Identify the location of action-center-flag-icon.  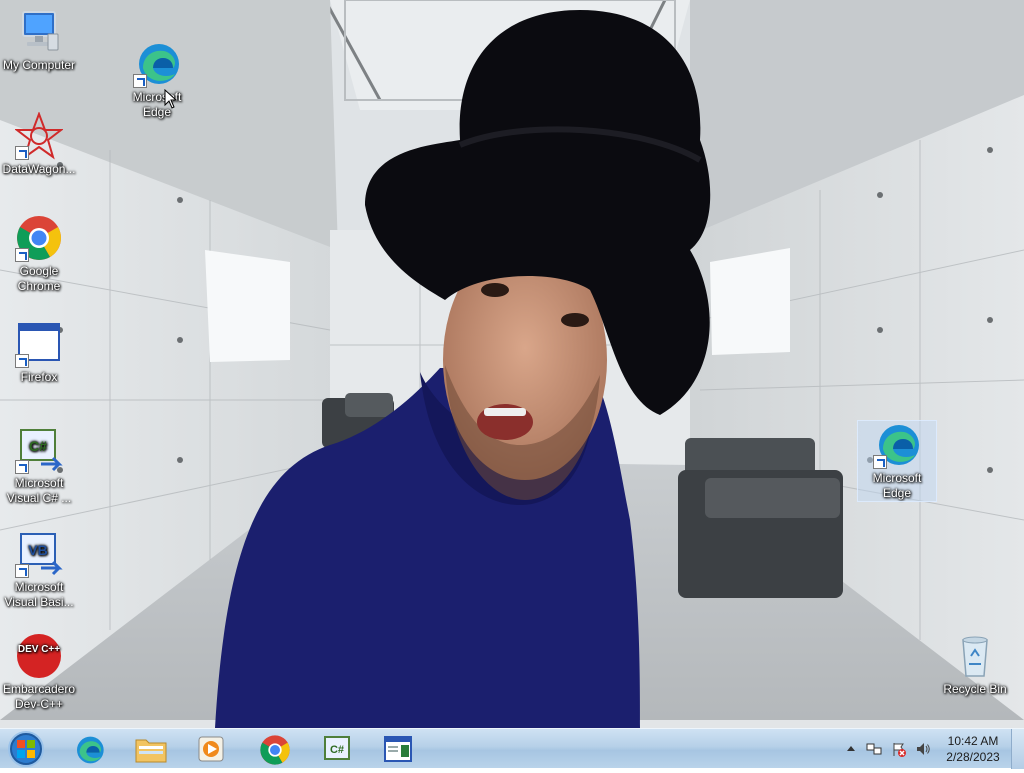
(899, 749).